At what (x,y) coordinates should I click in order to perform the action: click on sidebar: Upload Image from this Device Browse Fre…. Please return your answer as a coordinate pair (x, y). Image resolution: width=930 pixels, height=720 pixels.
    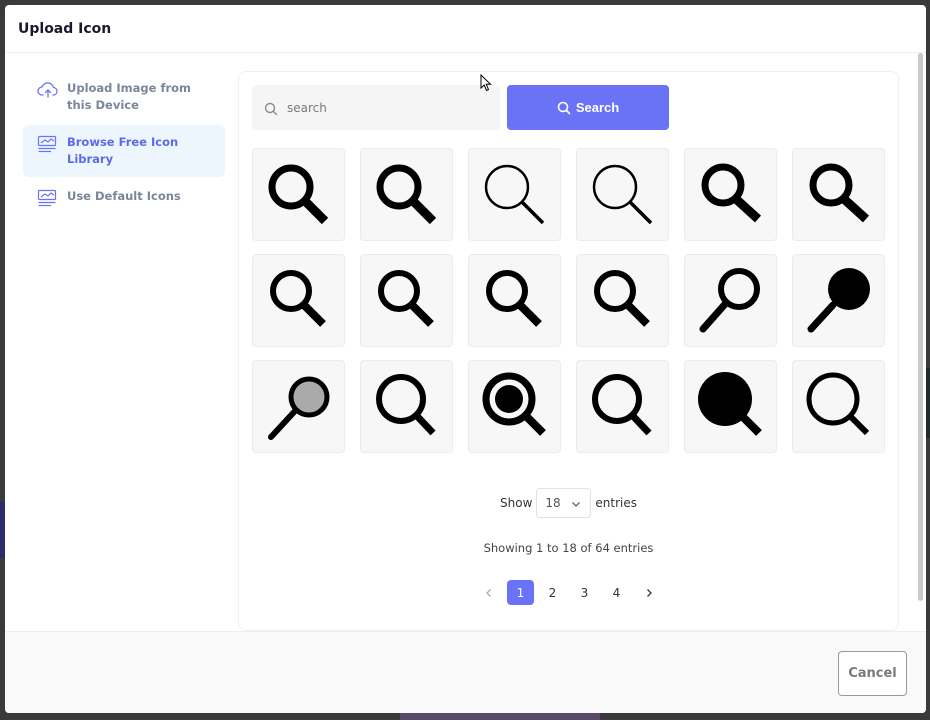
    Looking at the image, I should click on (124, 144).